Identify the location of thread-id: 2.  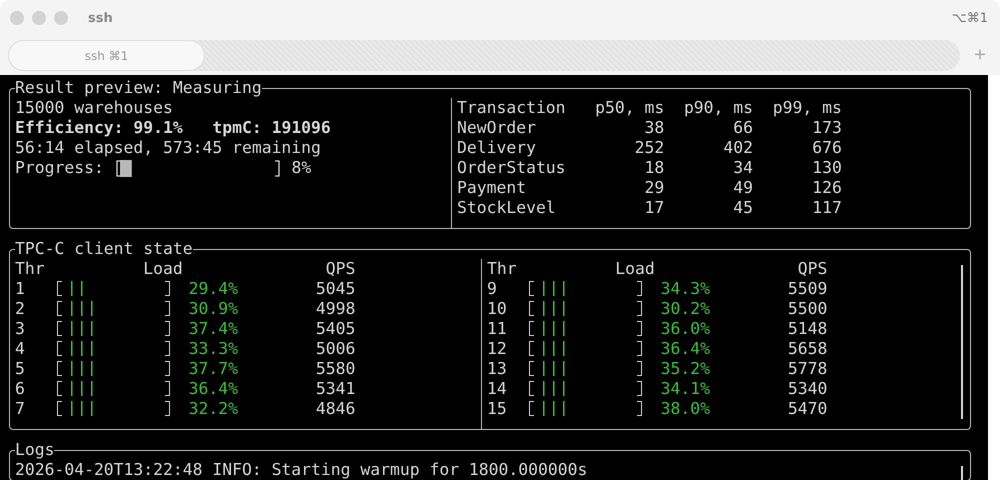
(20, 309).